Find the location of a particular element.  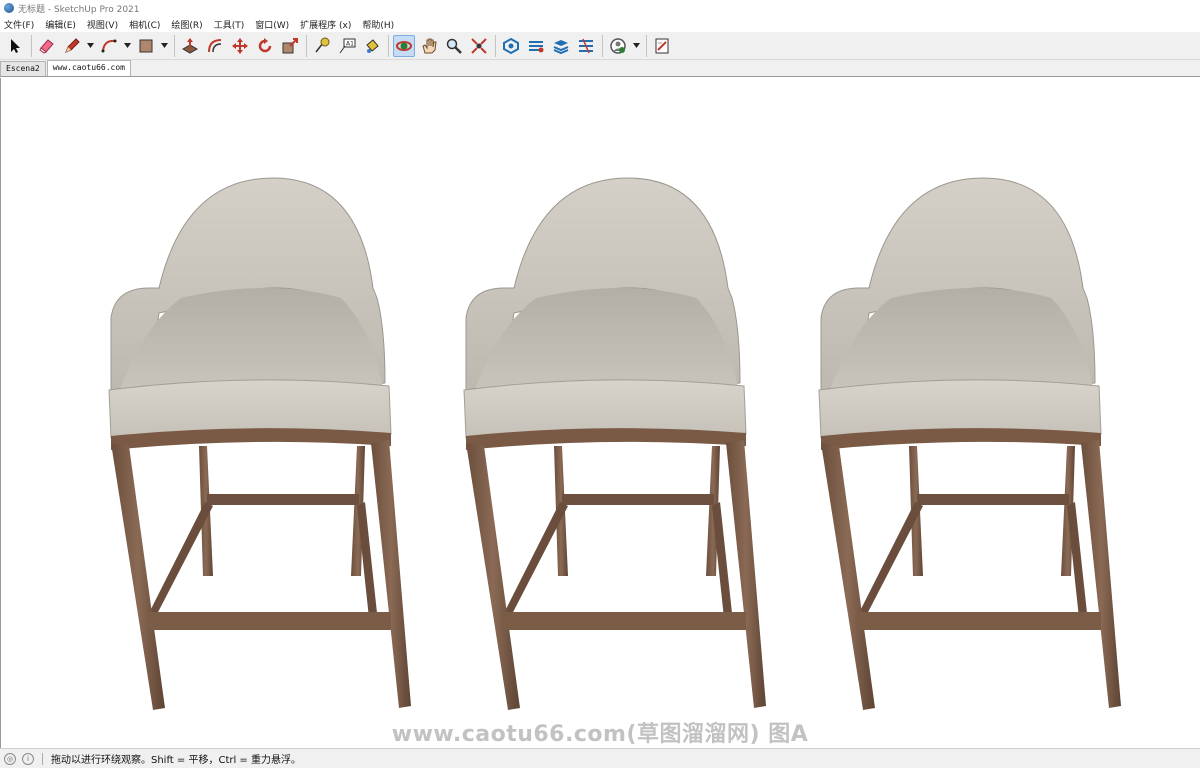

arc-dropdown-icon is located at coordinates (127, 46).